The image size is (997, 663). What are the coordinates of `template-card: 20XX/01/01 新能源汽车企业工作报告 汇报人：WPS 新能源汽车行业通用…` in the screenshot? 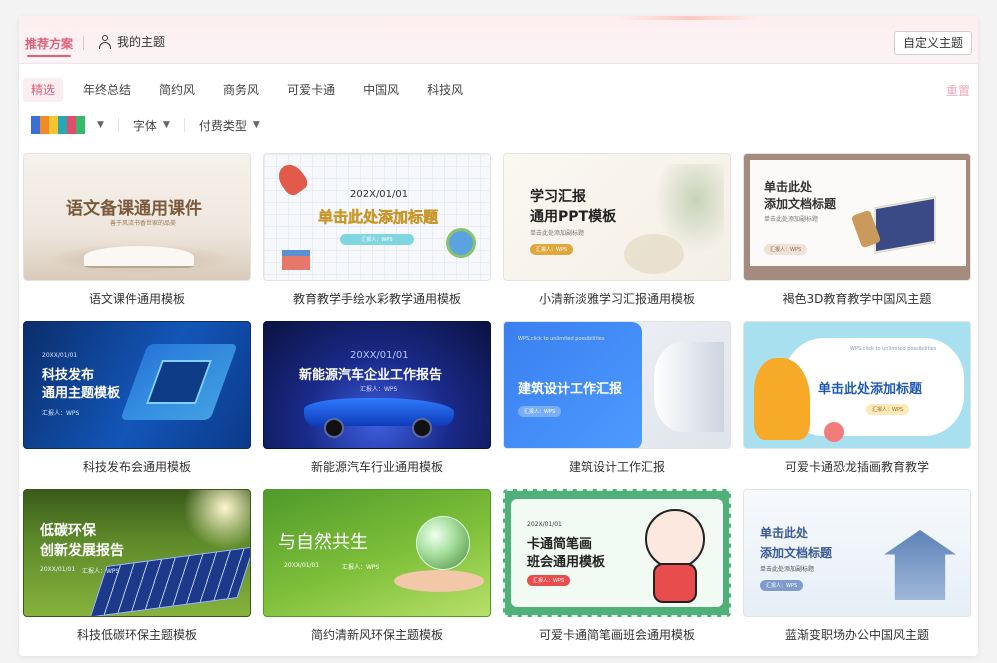 It's located at (377, 397).